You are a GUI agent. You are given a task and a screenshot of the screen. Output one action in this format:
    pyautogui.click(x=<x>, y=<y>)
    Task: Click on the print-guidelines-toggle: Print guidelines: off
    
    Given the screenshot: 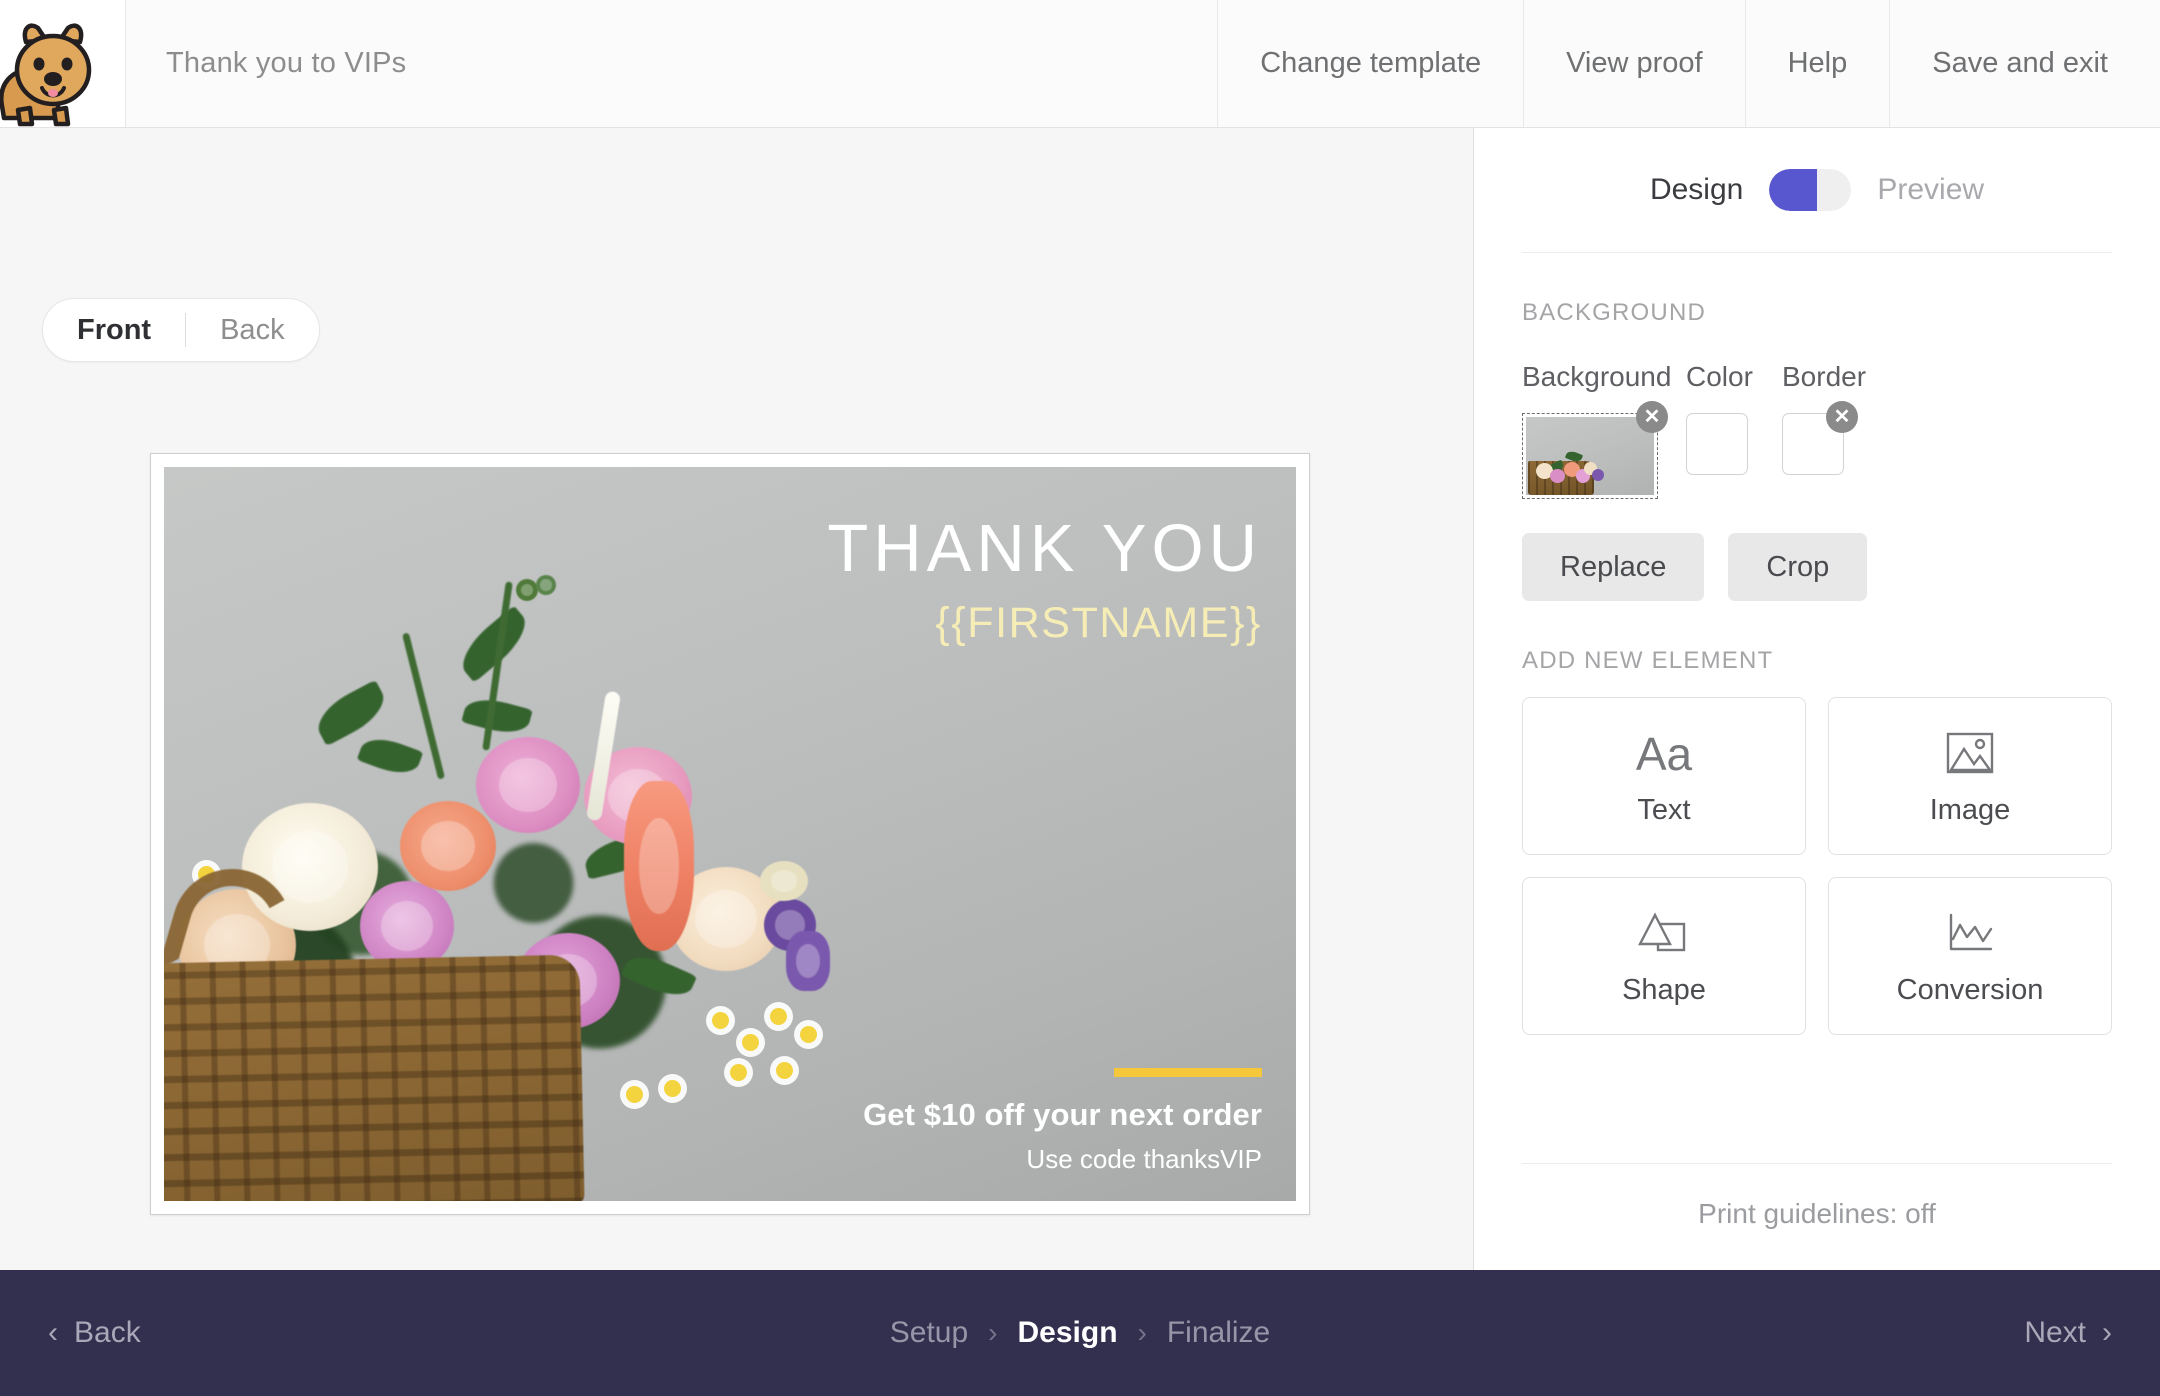 What is the action you would take?
    pyautogui.click(x=1817, y=1217)
    